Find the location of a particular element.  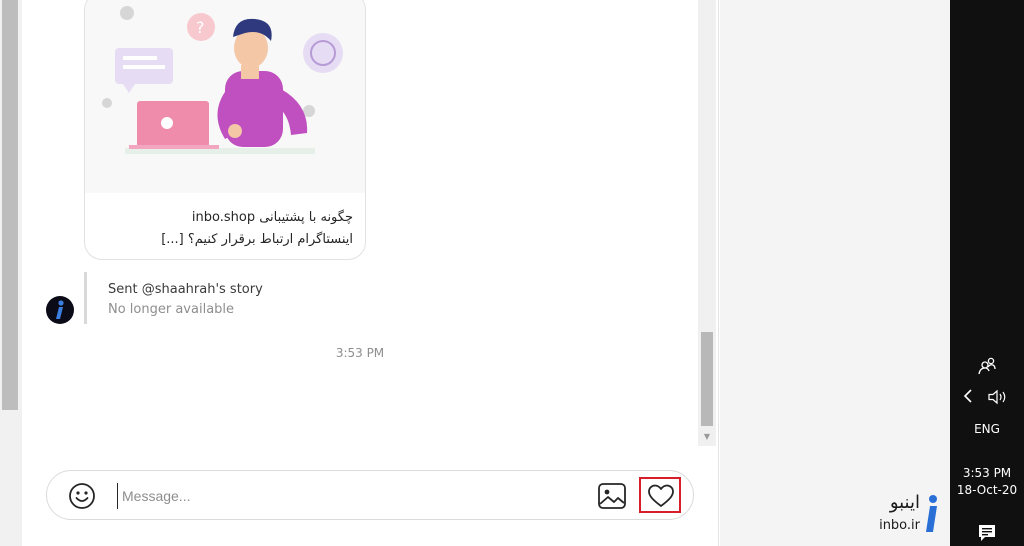

watermark: اینبو inbo.ir is located at coordinates (910, 516).